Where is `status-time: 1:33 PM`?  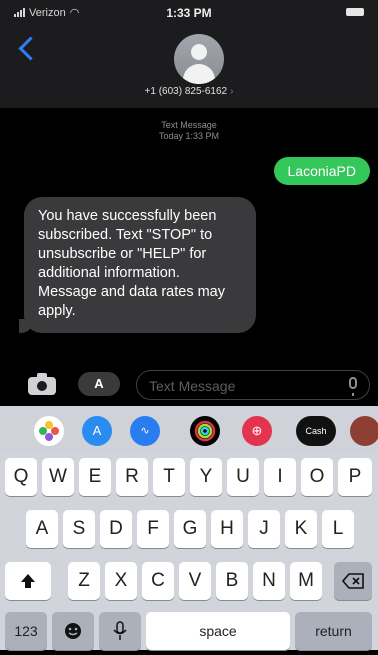
status-time: 1:33 PM is located at coordinates (189, 13).